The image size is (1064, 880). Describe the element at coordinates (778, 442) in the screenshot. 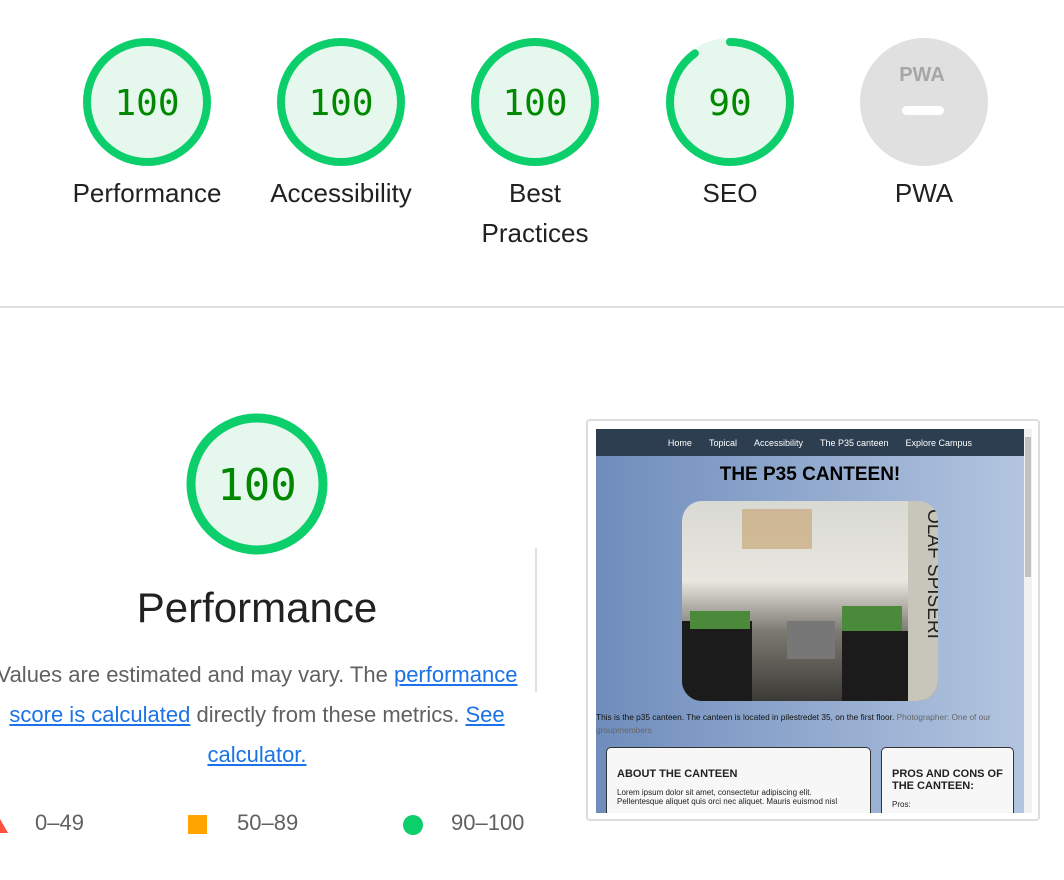

I see `nav-accessibility: Accessibility` at that location.